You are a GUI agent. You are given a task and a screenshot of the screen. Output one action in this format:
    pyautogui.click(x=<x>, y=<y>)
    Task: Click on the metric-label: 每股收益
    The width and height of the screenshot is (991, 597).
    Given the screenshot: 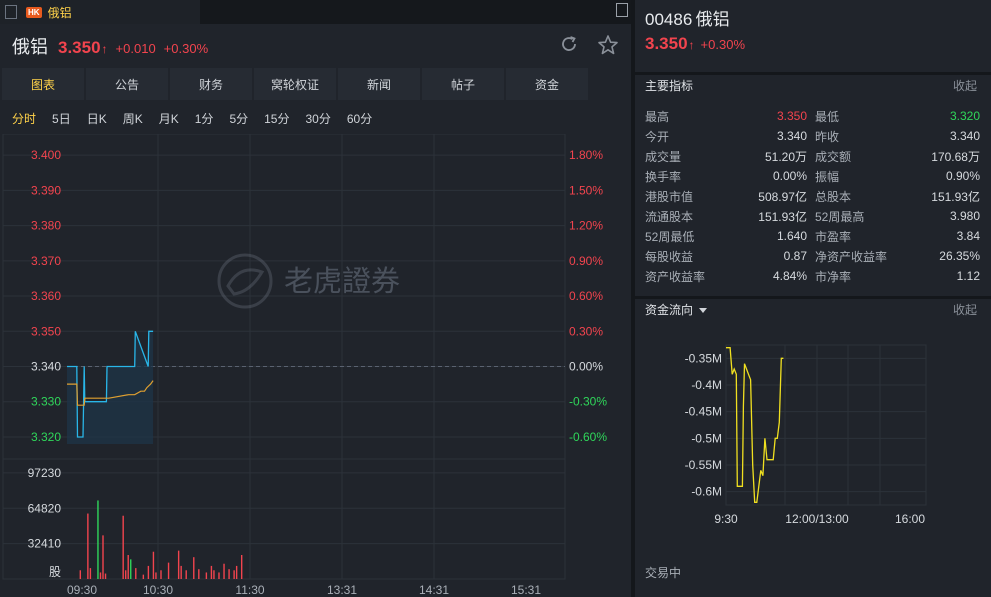 What is the action you would take?
    pyautogui.click(x=669, y=256)
    